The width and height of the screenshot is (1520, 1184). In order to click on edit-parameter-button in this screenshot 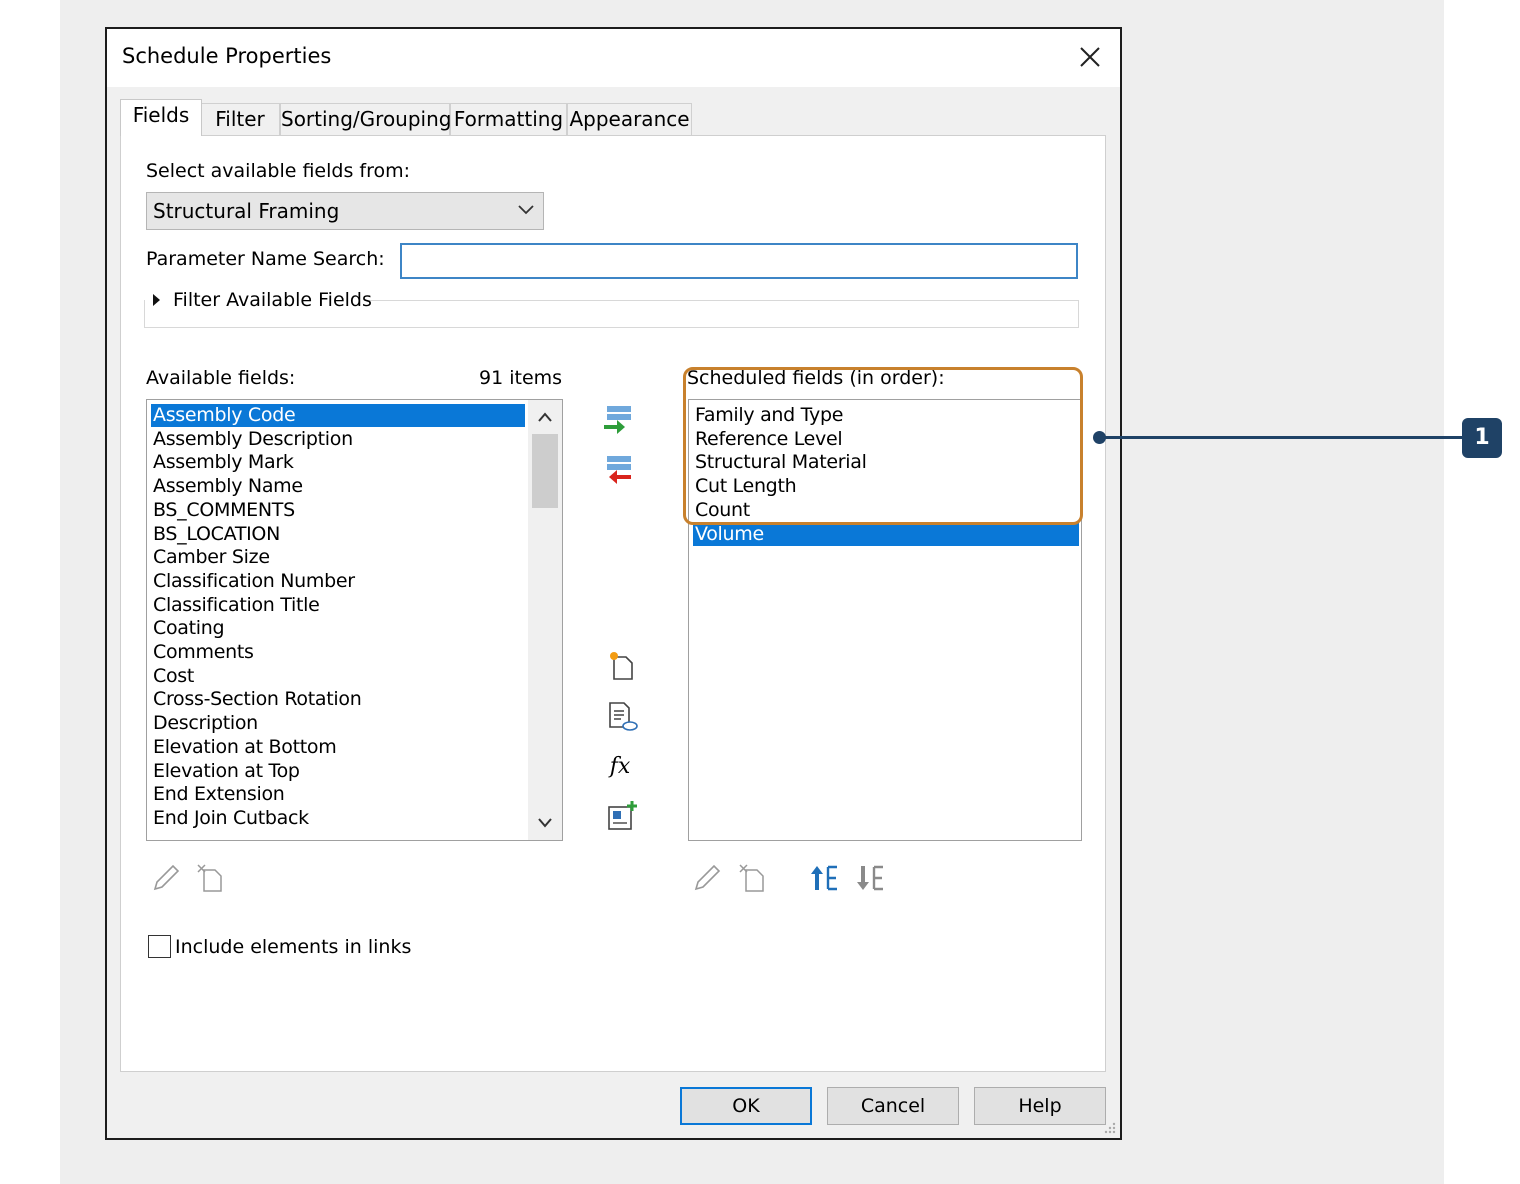, I will do `click(622, 716)`.